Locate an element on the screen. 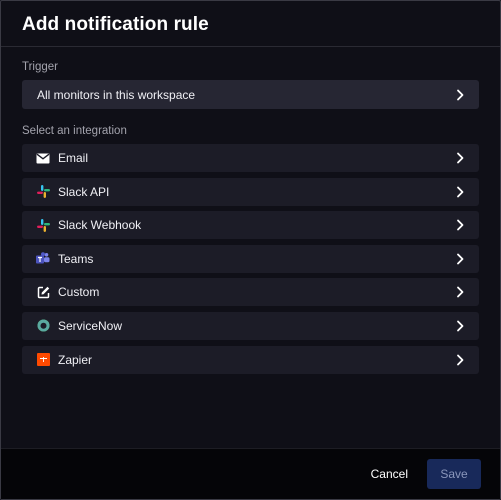  integration-item-email: Email is located at coordinates (250, 158).